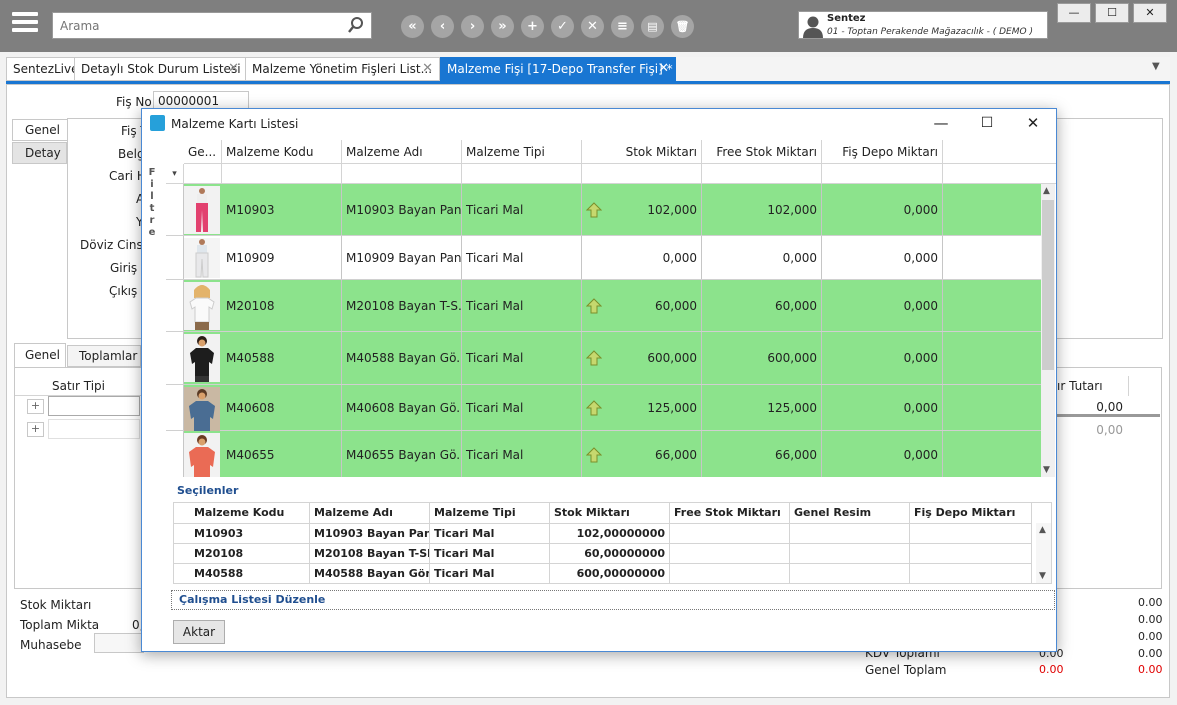  Describe the element at coordinates (193, 25) in the screenshot. I see `search-input` at that location.